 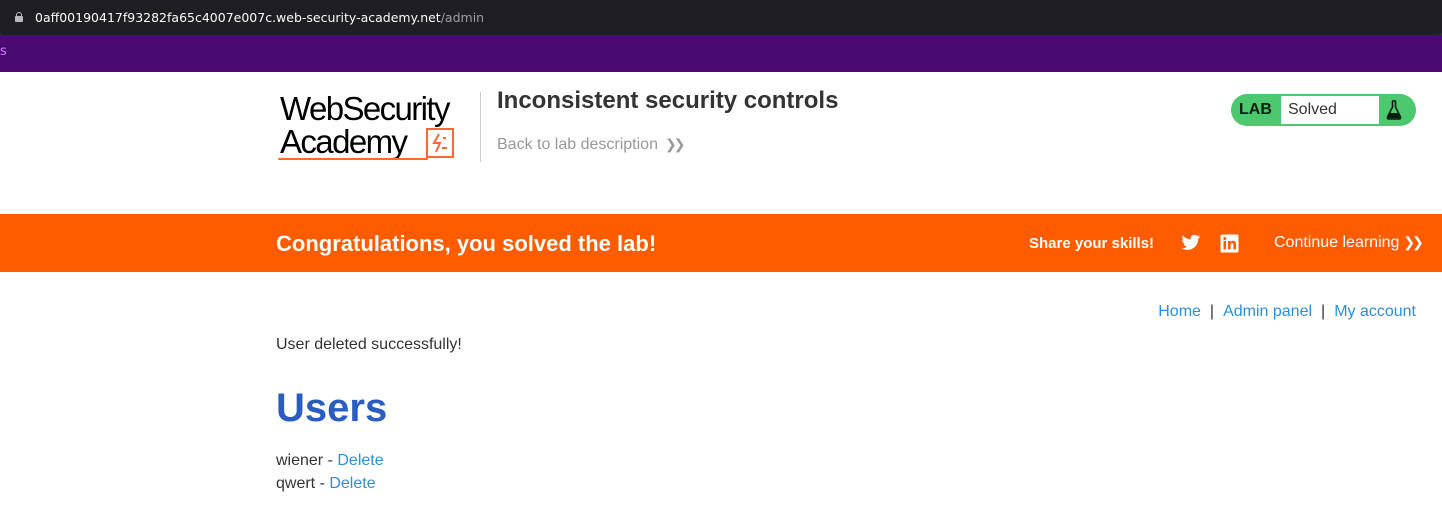 What do you see at coordinates (296, 483) in the screenshot?
I see `user-name: qwert` at bounding box center [296, 483].